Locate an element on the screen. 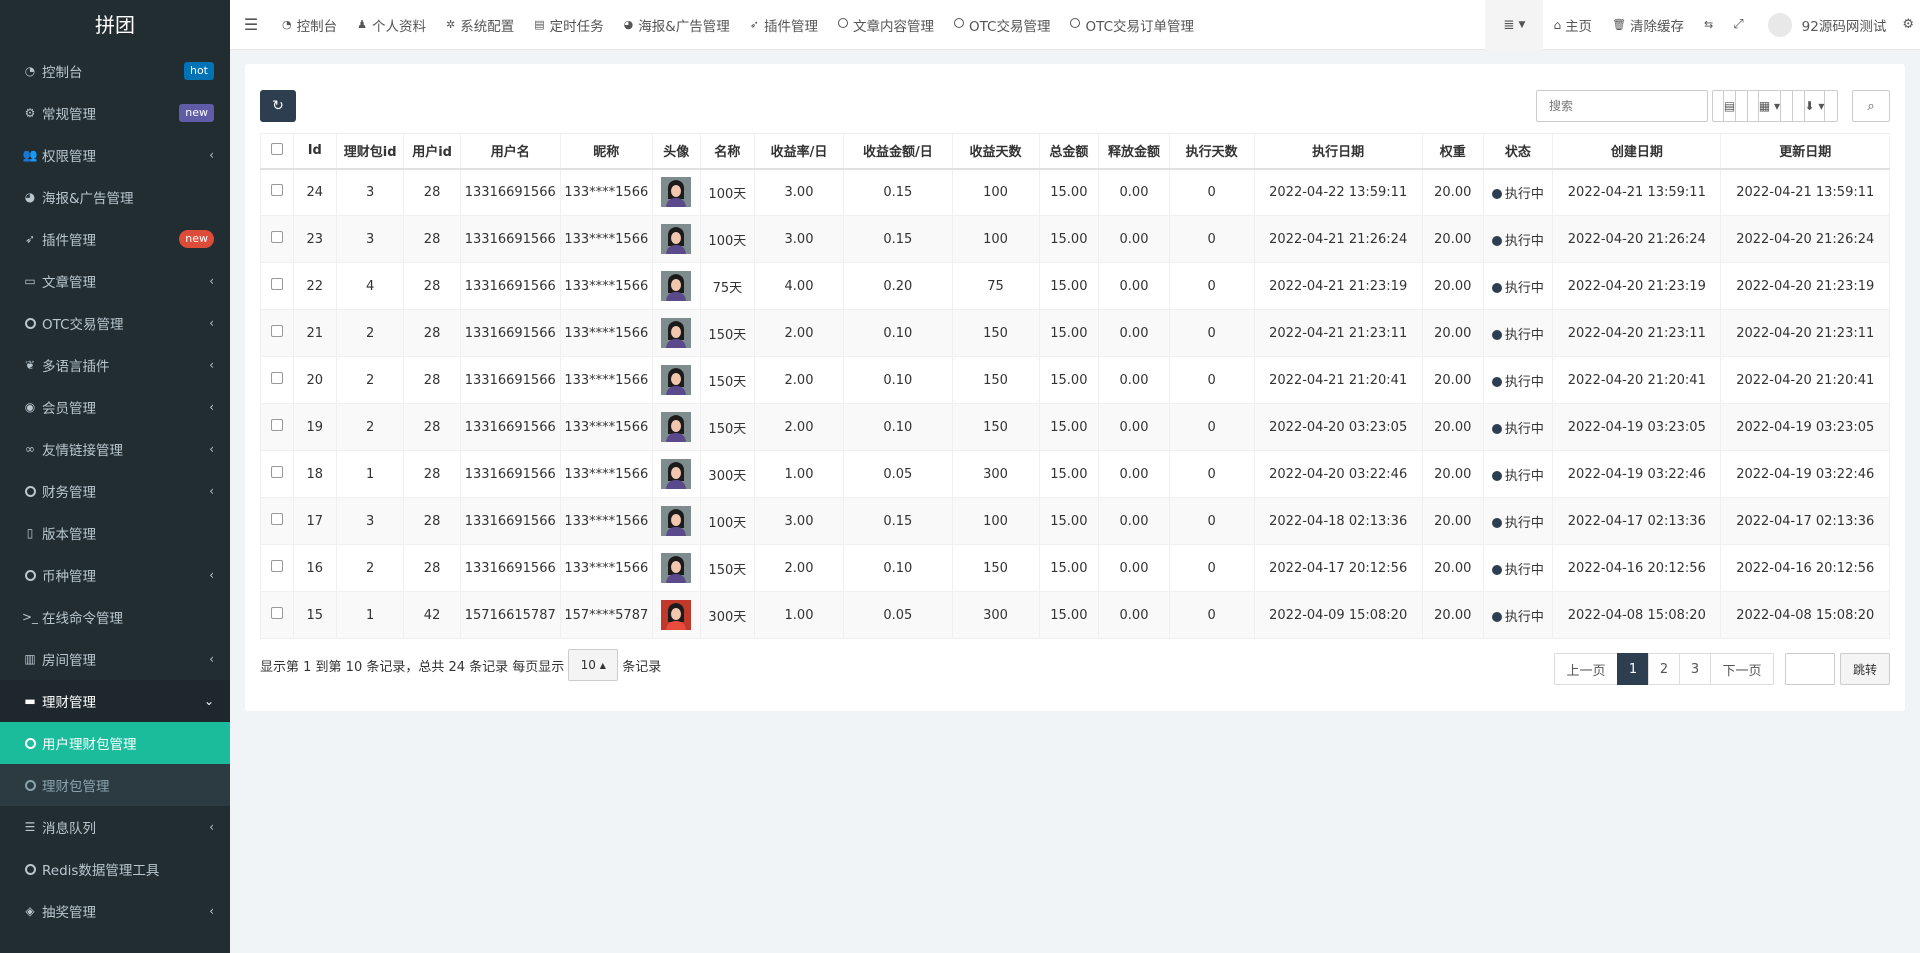 The height and width of the screenshot is (953, 1920). column-header: 用户名 is located at coordinates (510, 151).